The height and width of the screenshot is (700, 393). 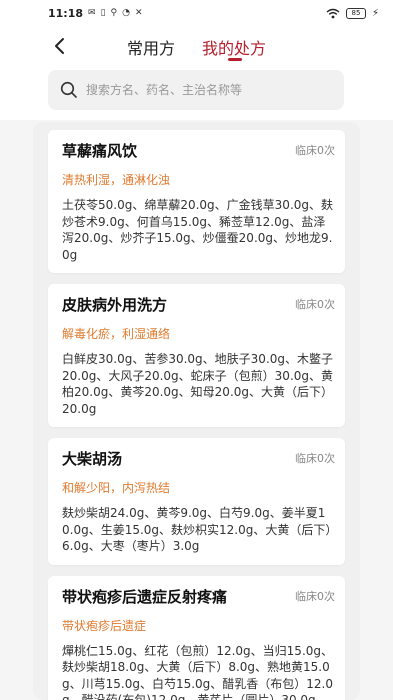 What do you see at coordinates (100, 151) in the screenshot?
I see `prescription-title: 草薢痛风饮` at bounding box center [100, 151].